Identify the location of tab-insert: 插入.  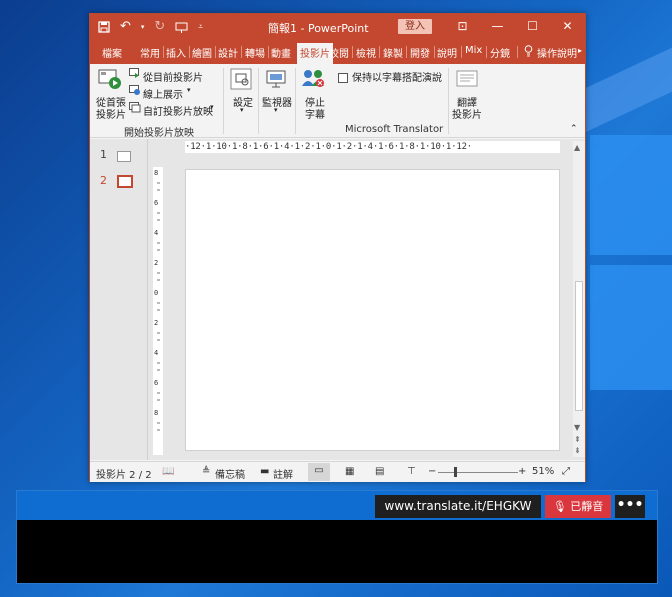
(176, 52).